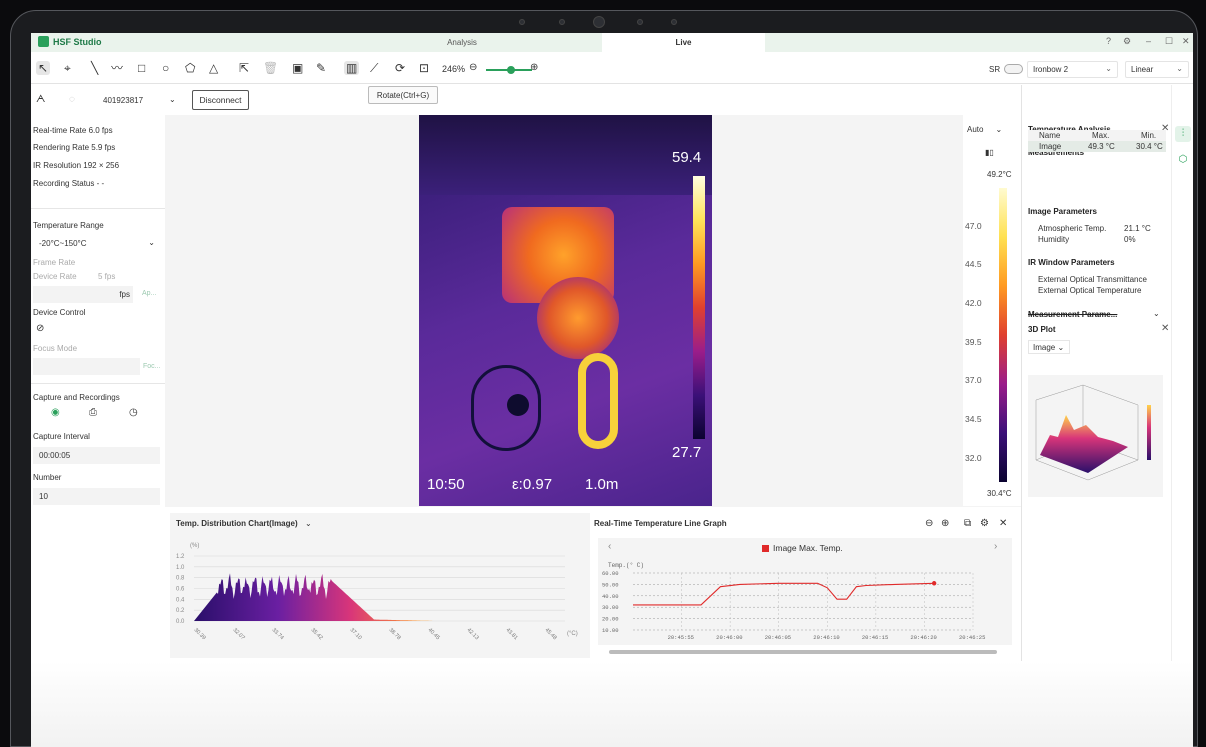 This screenshot has width=1206, height=747. I want to click on cube-icon: ⬡, so click(1183, 160).